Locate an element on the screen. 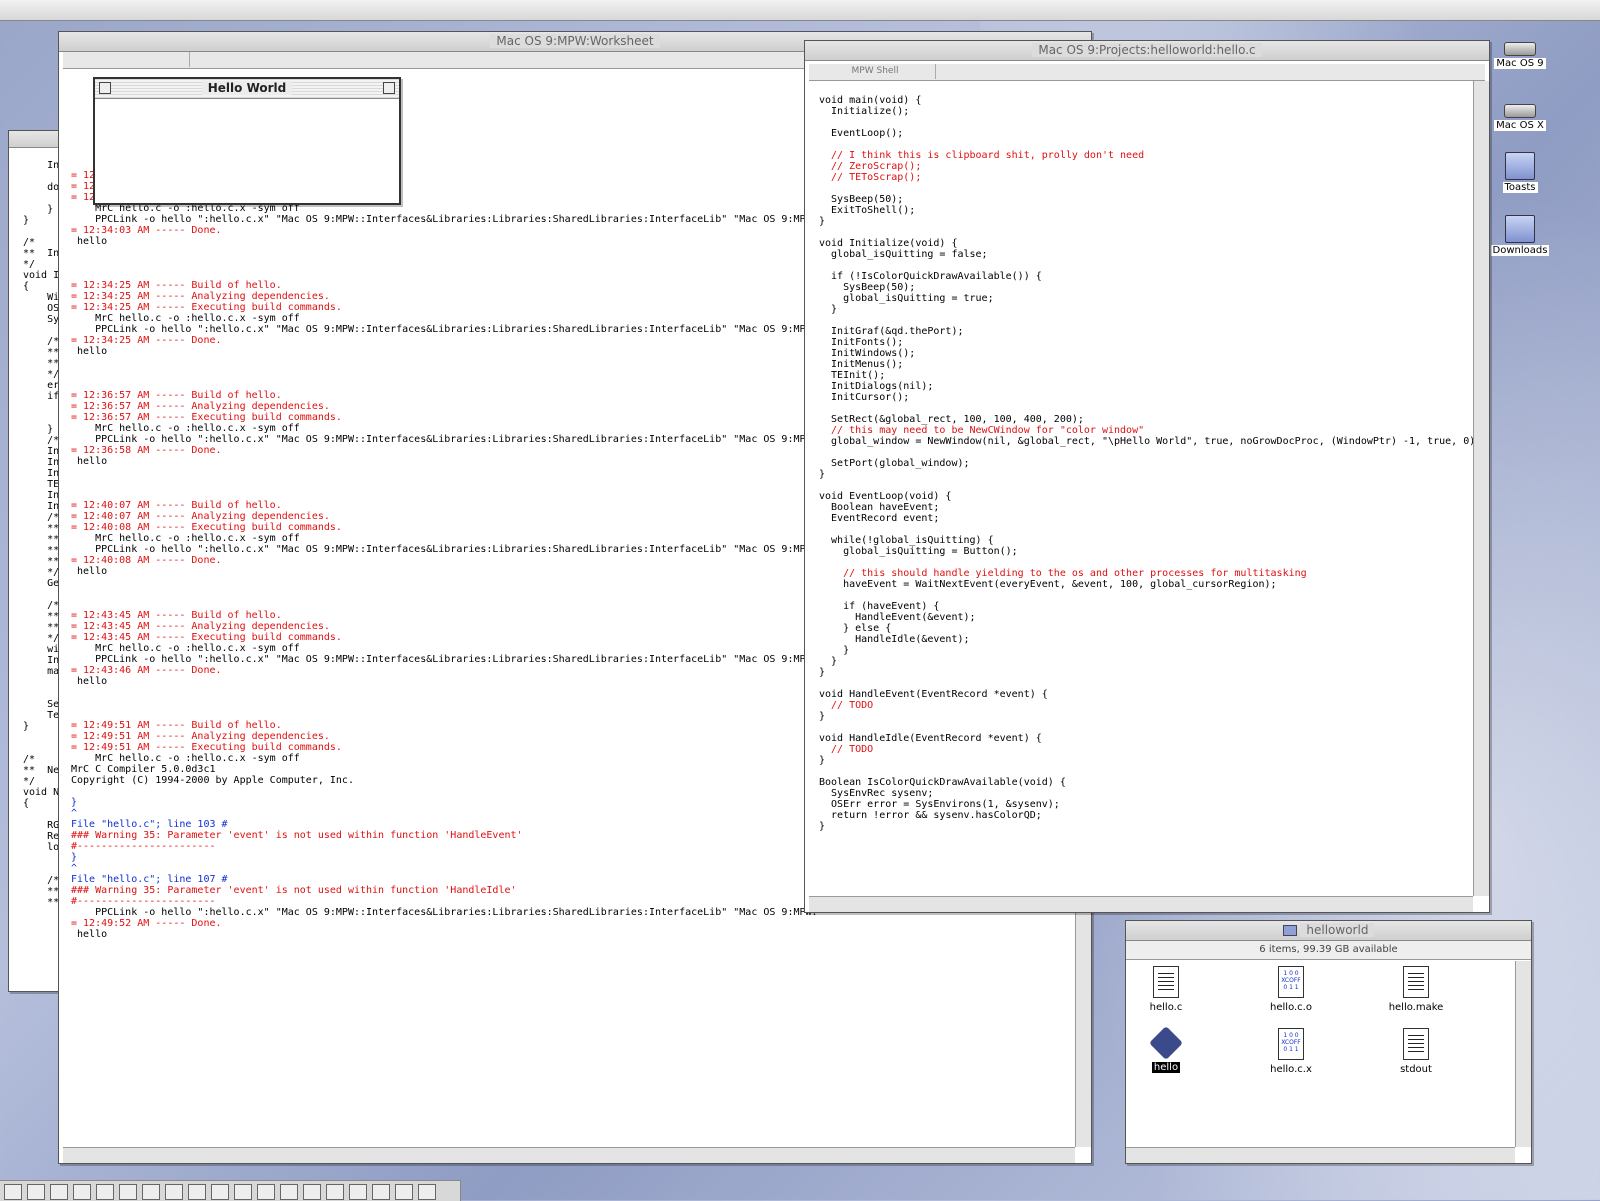  worksheet-horizontal-scrollbar is located at coordinates (569, 1155).